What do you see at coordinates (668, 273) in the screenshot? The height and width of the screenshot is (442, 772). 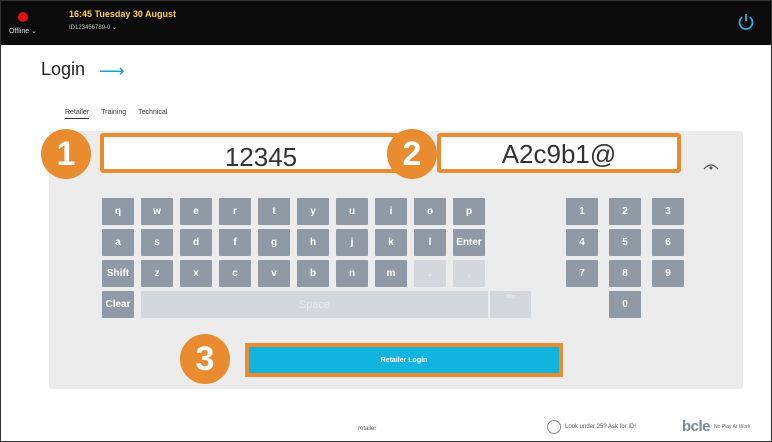 I see `key-9: 9` at bounding box center [668, 273].